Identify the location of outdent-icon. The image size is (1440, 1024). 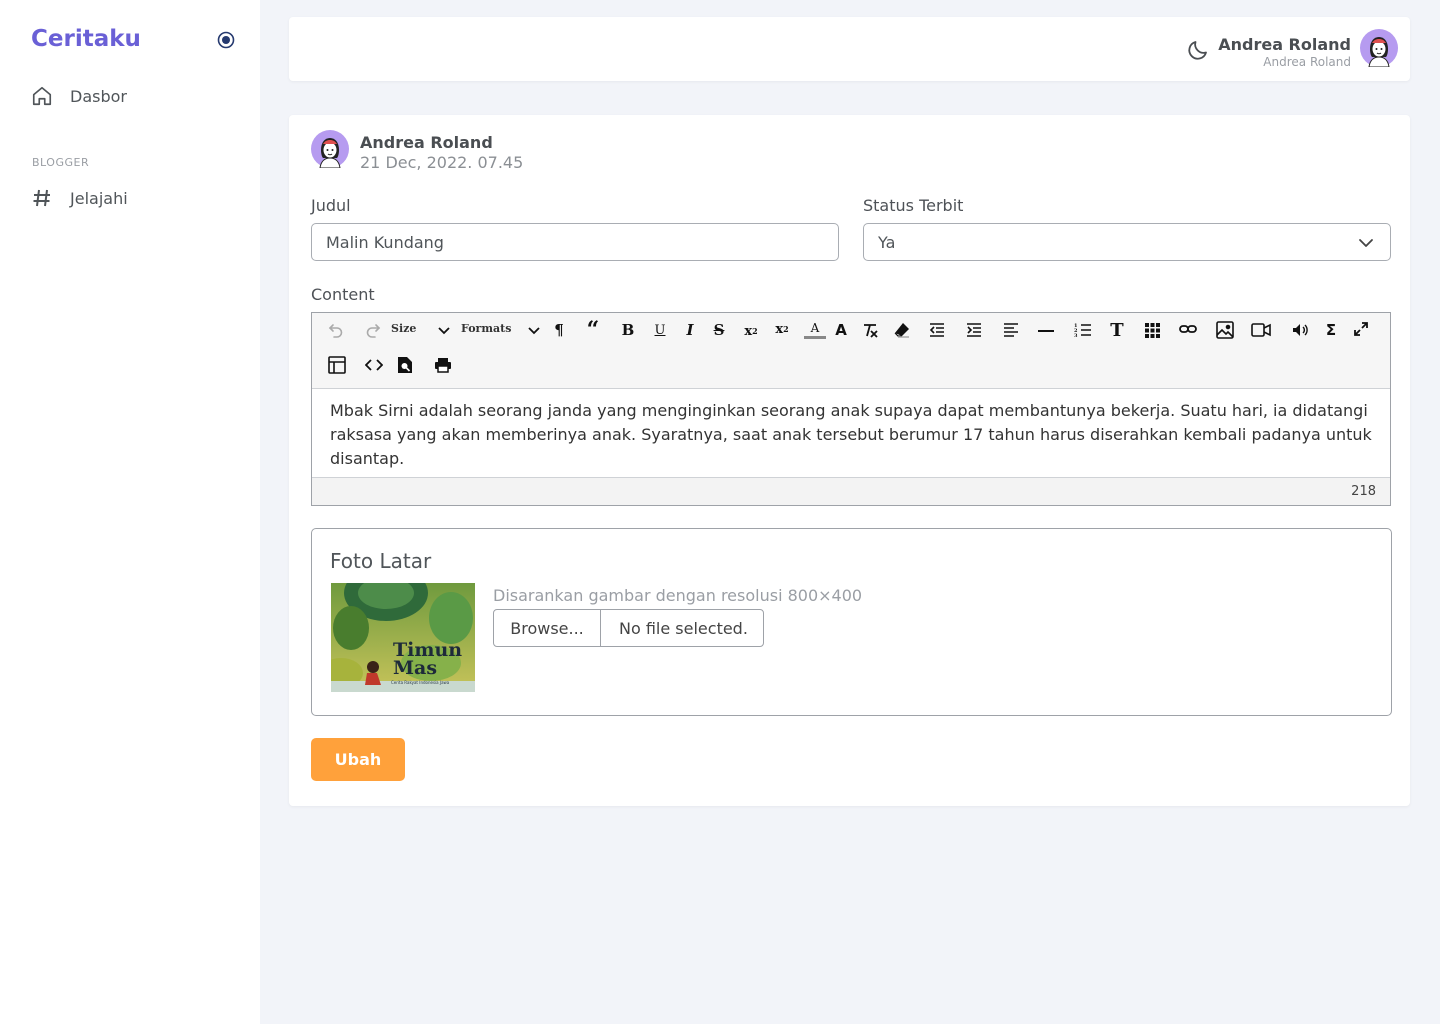
(937, 330).